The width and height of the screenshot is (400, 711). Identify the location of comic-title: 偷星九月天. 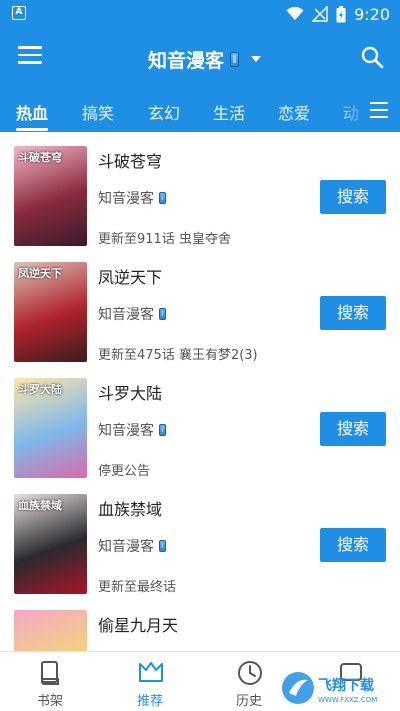
(138, 625).